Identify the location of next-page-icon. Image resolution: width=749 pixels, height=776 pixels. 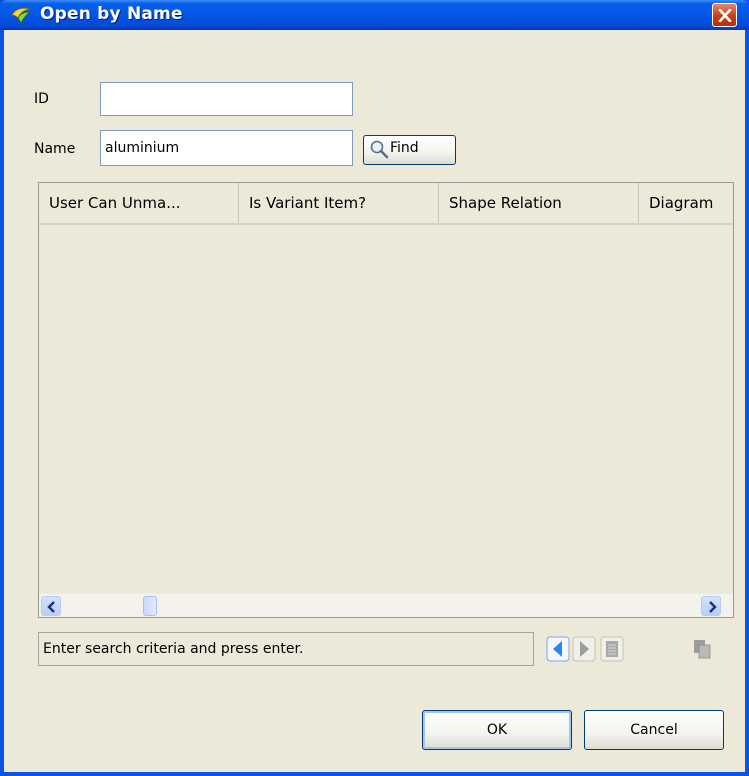
(584, 649).